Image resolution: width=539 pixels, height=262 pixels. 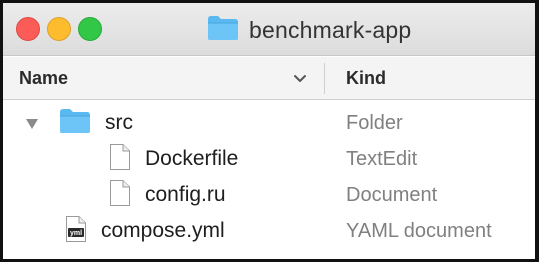 What do you see at coordinates (269, 195) in the screenshot?
I see `list-item: config.ru Document` at bounding box center [269, 195].